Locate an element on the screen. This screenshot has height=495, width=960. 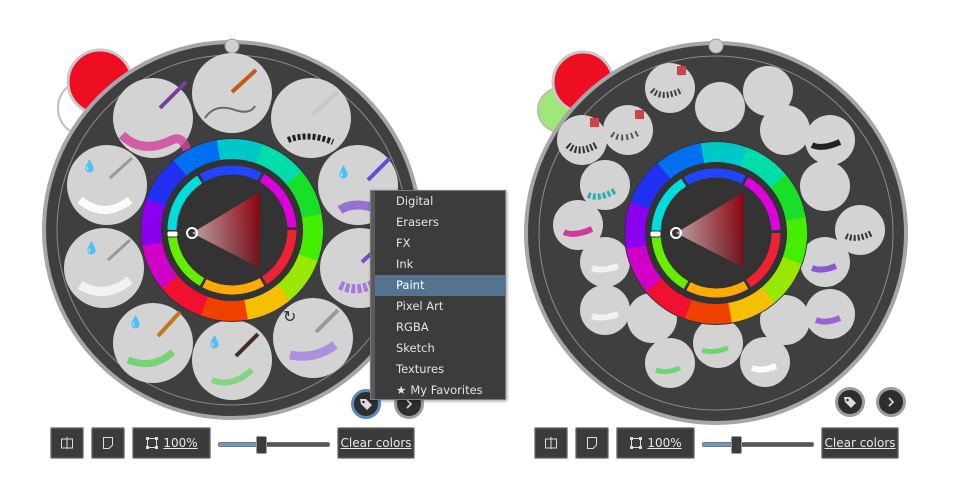
next-page-button is located at coordinates (891, 402).